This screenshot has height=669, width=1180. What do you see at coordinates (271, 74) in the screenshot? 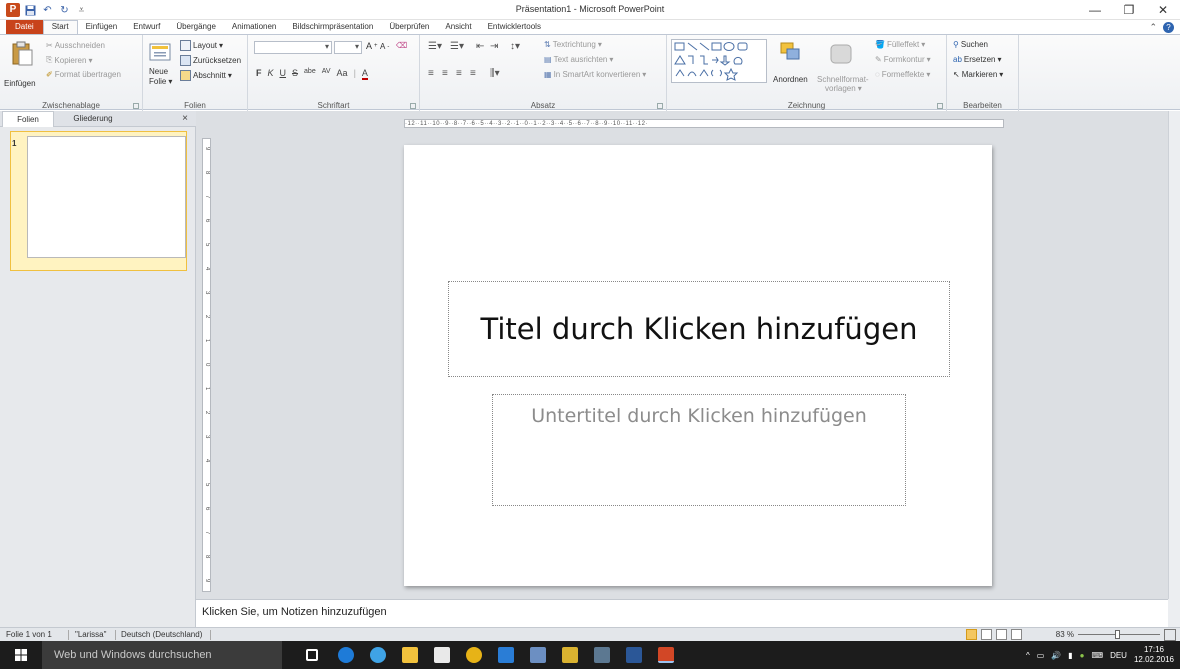
I see `italic-button: K` at bounding box center [271, 74].